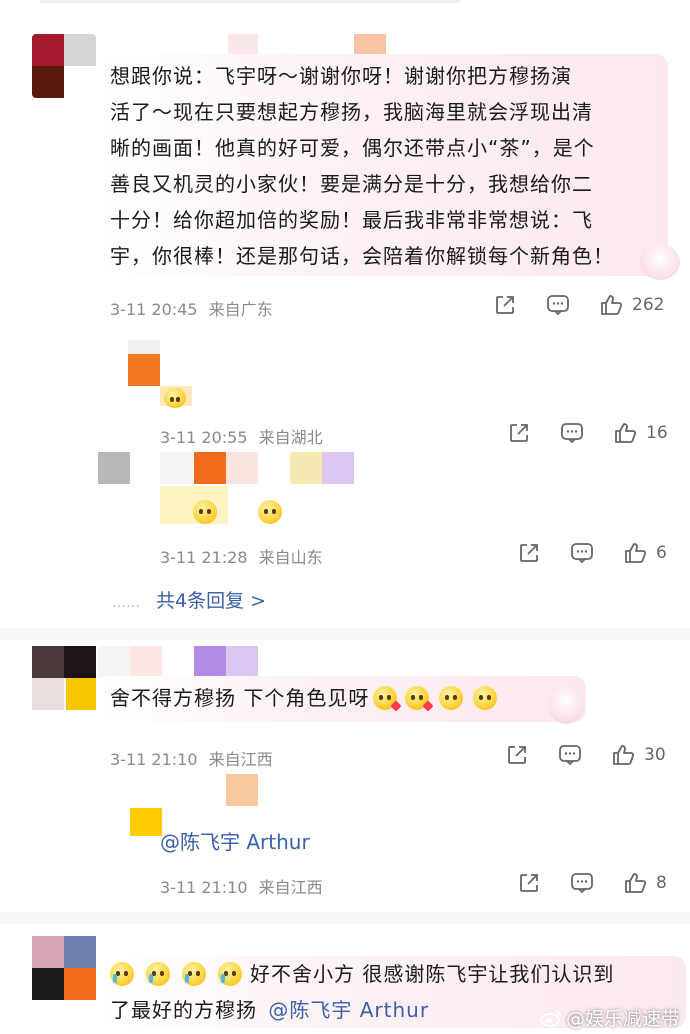  I want to click on reply-meta: 3-11 21:28 来自山东, so click(241, 556).